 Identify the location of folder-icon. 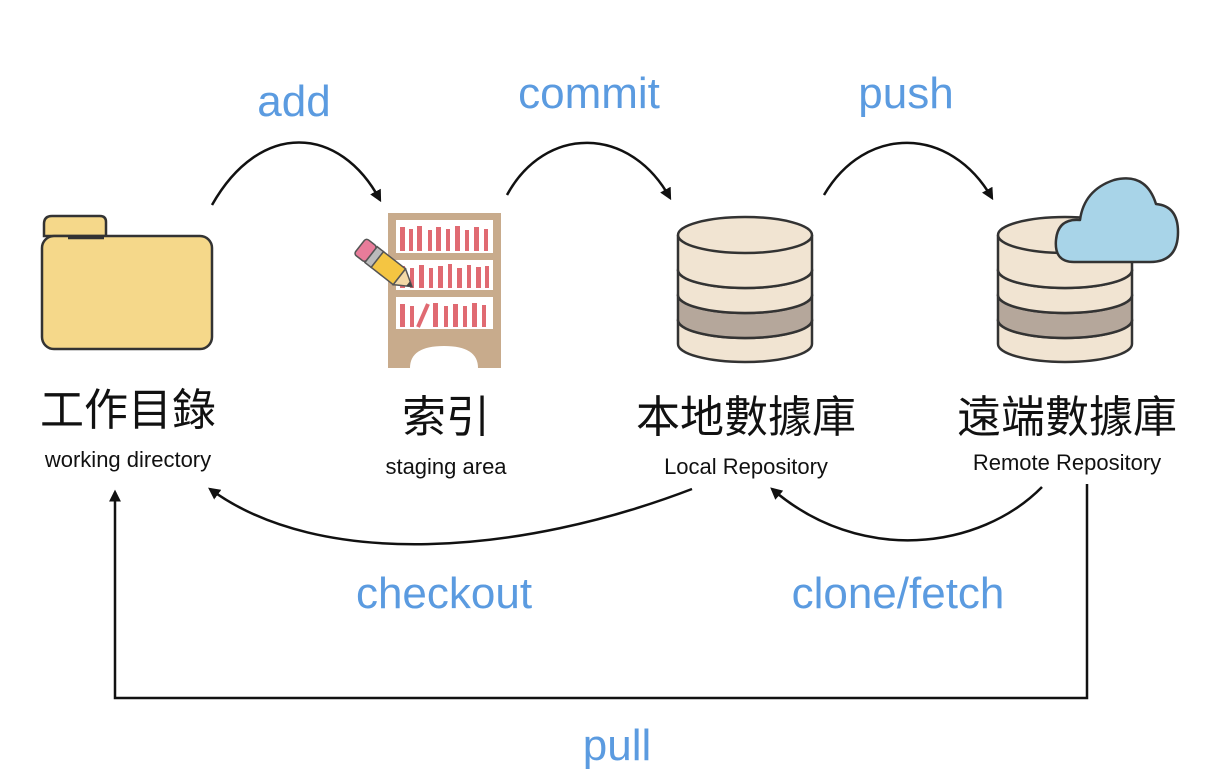
(127, 282).